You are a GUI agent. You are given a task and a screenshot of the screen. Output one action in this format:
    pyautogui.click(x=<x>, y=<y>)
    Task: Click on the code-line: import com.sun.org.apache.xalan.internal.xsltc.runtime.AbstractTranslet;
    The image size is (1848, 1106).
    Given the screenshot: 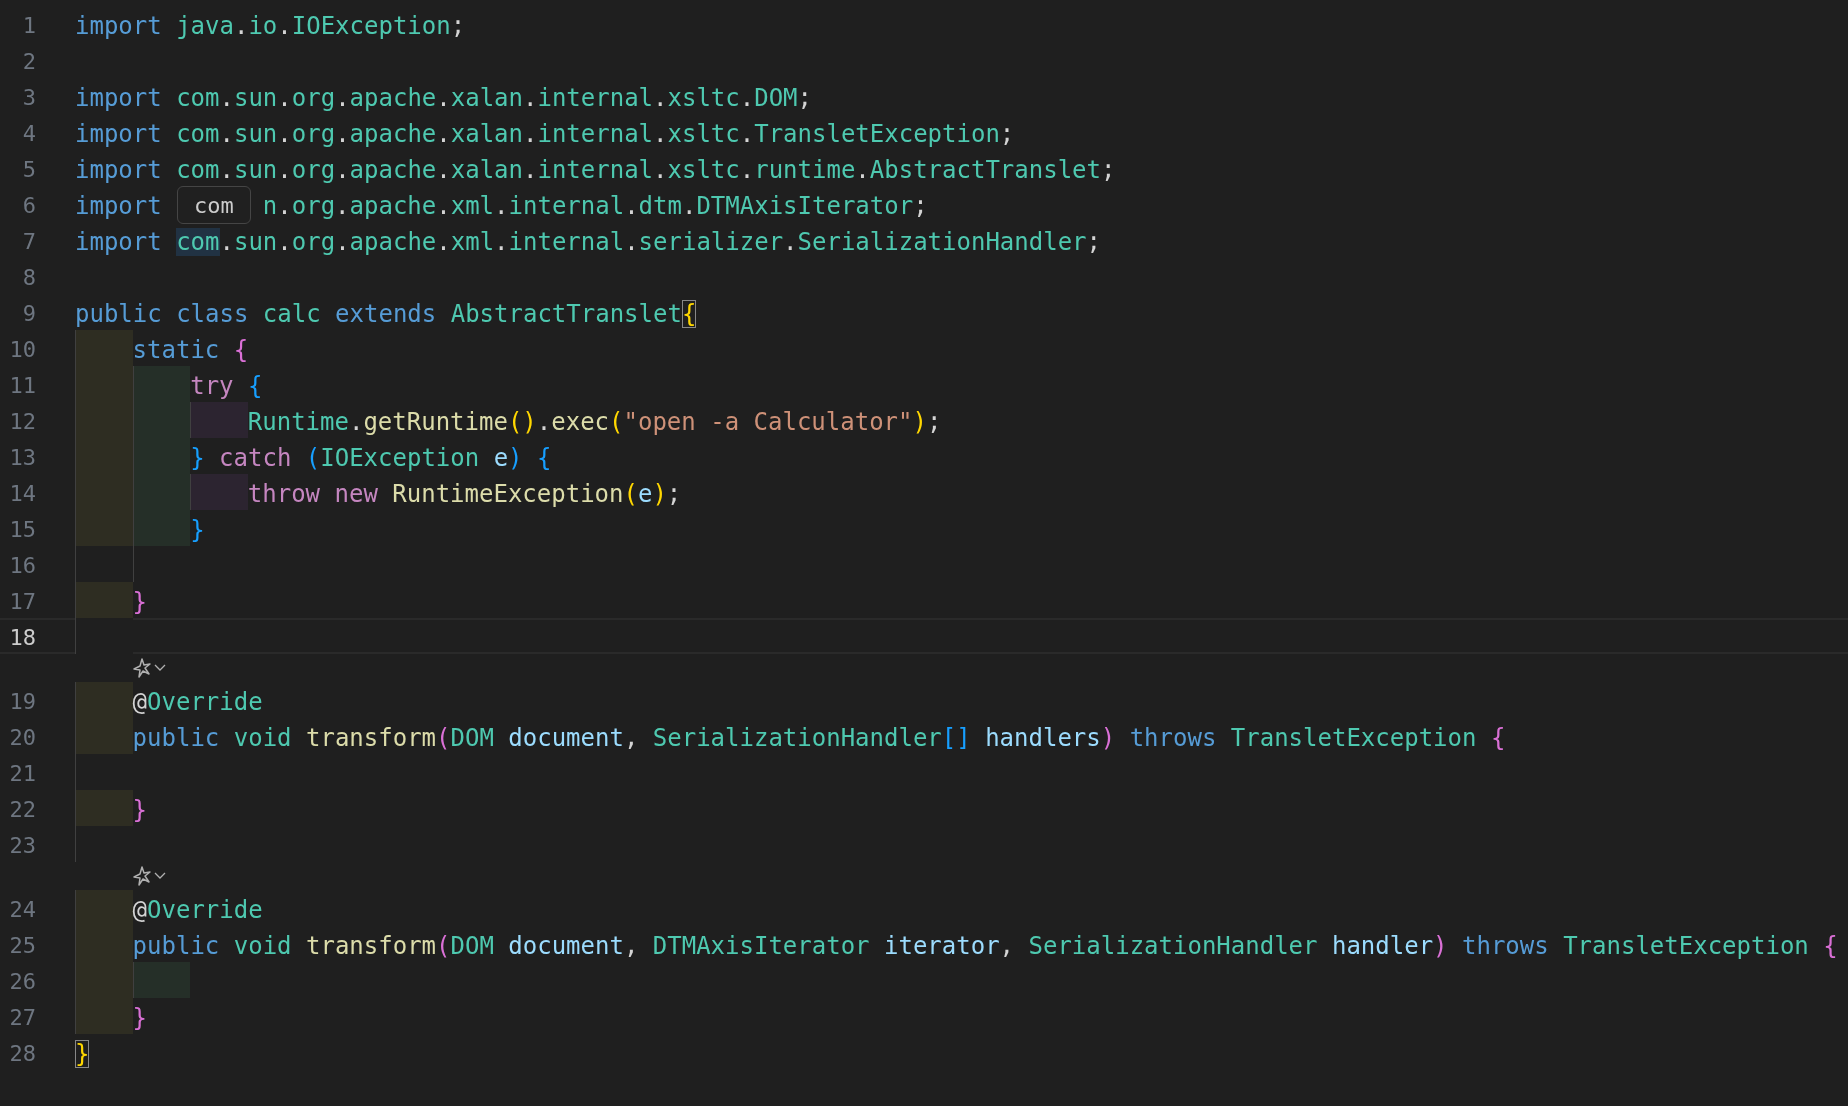 What is the action you would take?
    pyautogui.click(x=595, y=169)
    